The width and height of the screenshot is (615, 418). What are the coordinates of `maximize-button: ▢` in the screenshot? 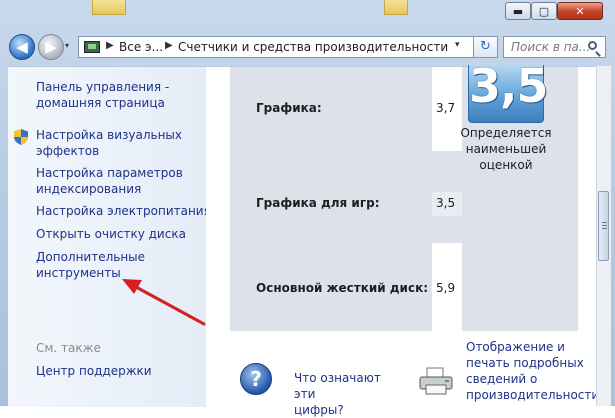 It's located at (544, 11).